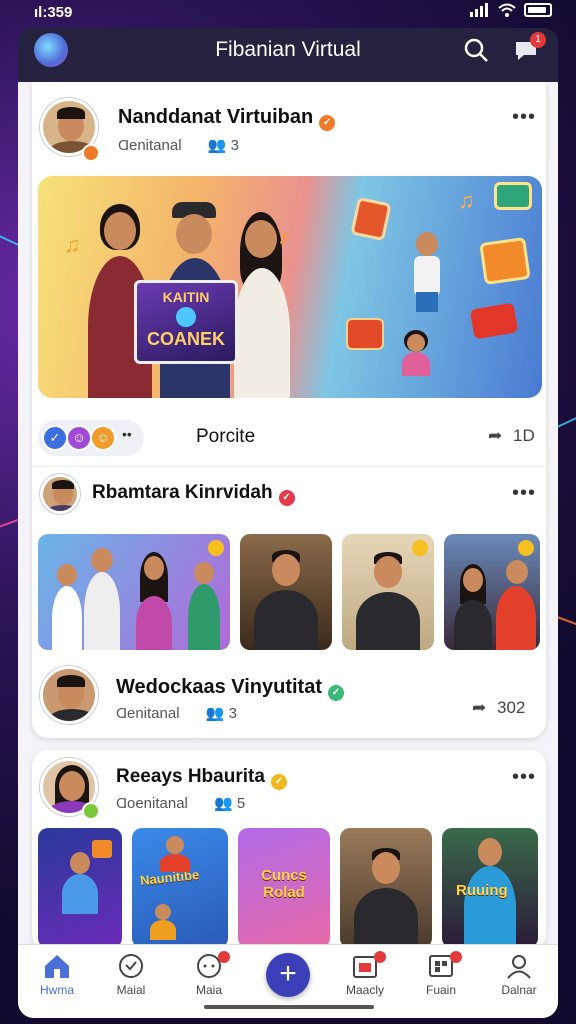 Image resolution: width=576 pixels, height=1024 pixels. I want to click on media-tile: Cuncs Rolad, so click(284, 888).